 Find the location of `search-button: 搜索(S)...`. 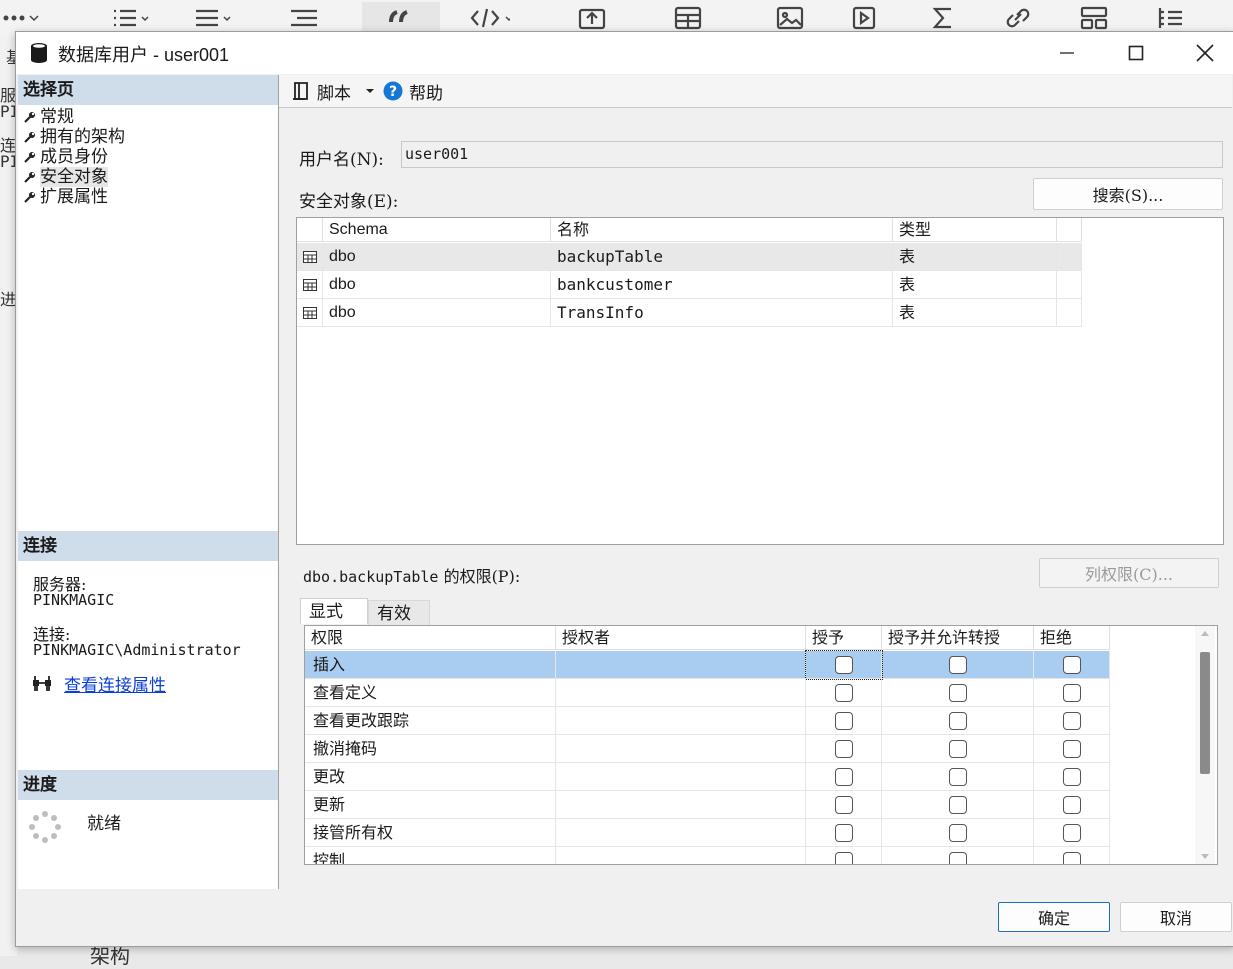

search-button: 搜索(S)... is located at coordinates (1128, 194).